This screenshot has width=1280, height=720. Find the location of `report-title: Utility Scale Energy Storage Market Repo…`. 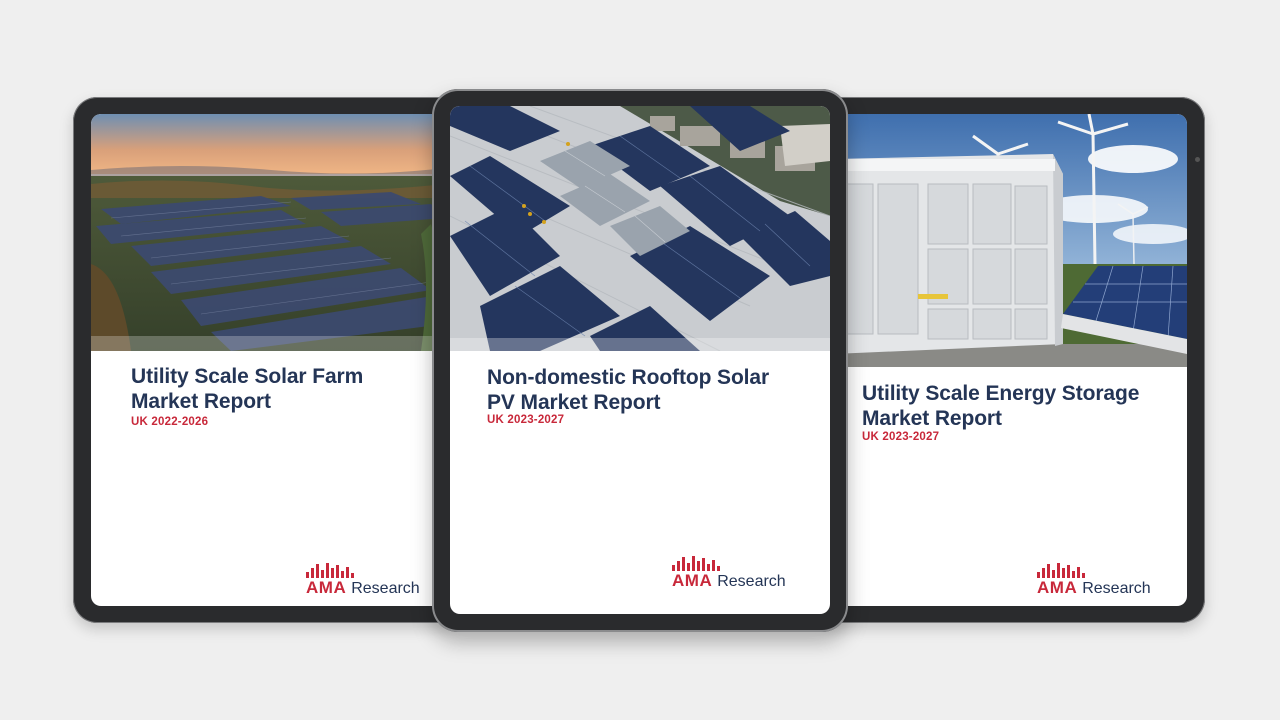

report-title: Utility Scale Energy Storage Market Repo… is located at coordinates (1000, 406).